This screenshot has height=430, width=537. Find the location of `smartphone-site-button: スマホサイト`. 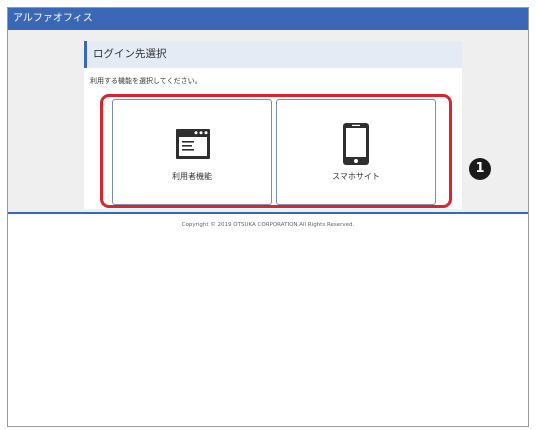

smartphone-site-button: スマホサイト is located at coordinates (356, 152).